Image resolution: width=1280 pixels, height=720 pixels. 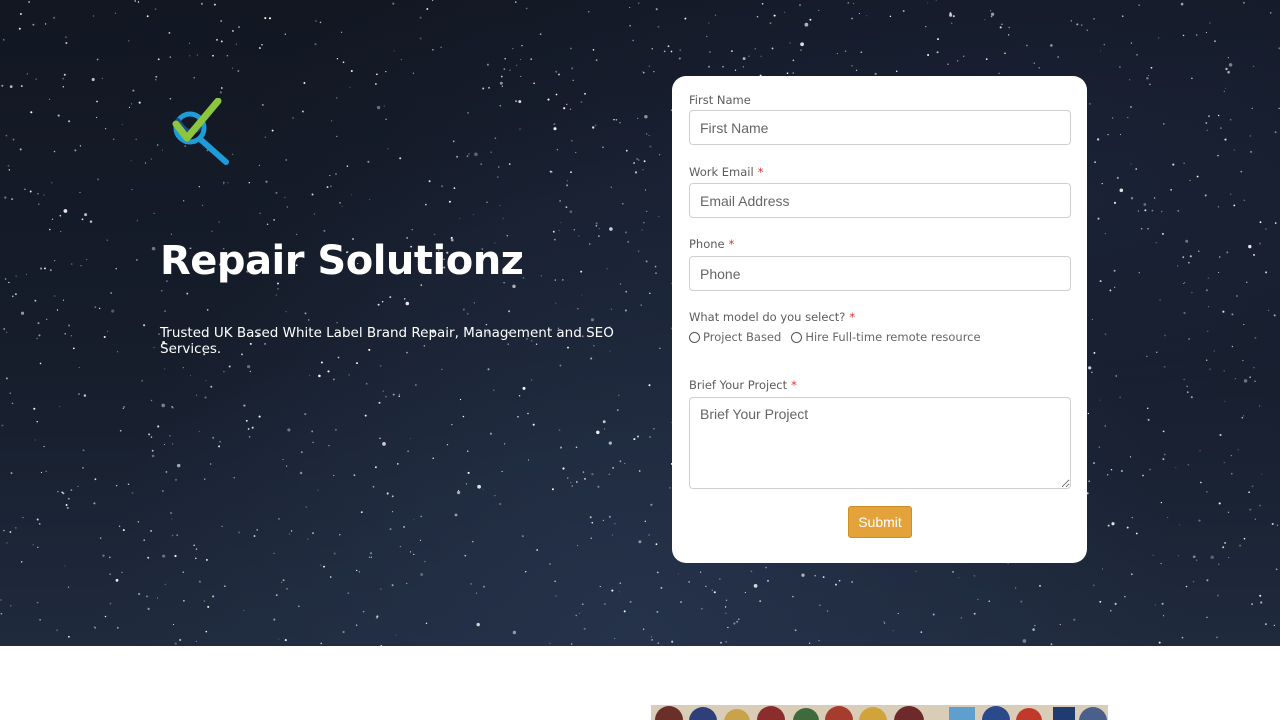 What do you see at coordinates (880, 273) in the screenshot?
I see `phone-input` at bounding box center [880, 273].